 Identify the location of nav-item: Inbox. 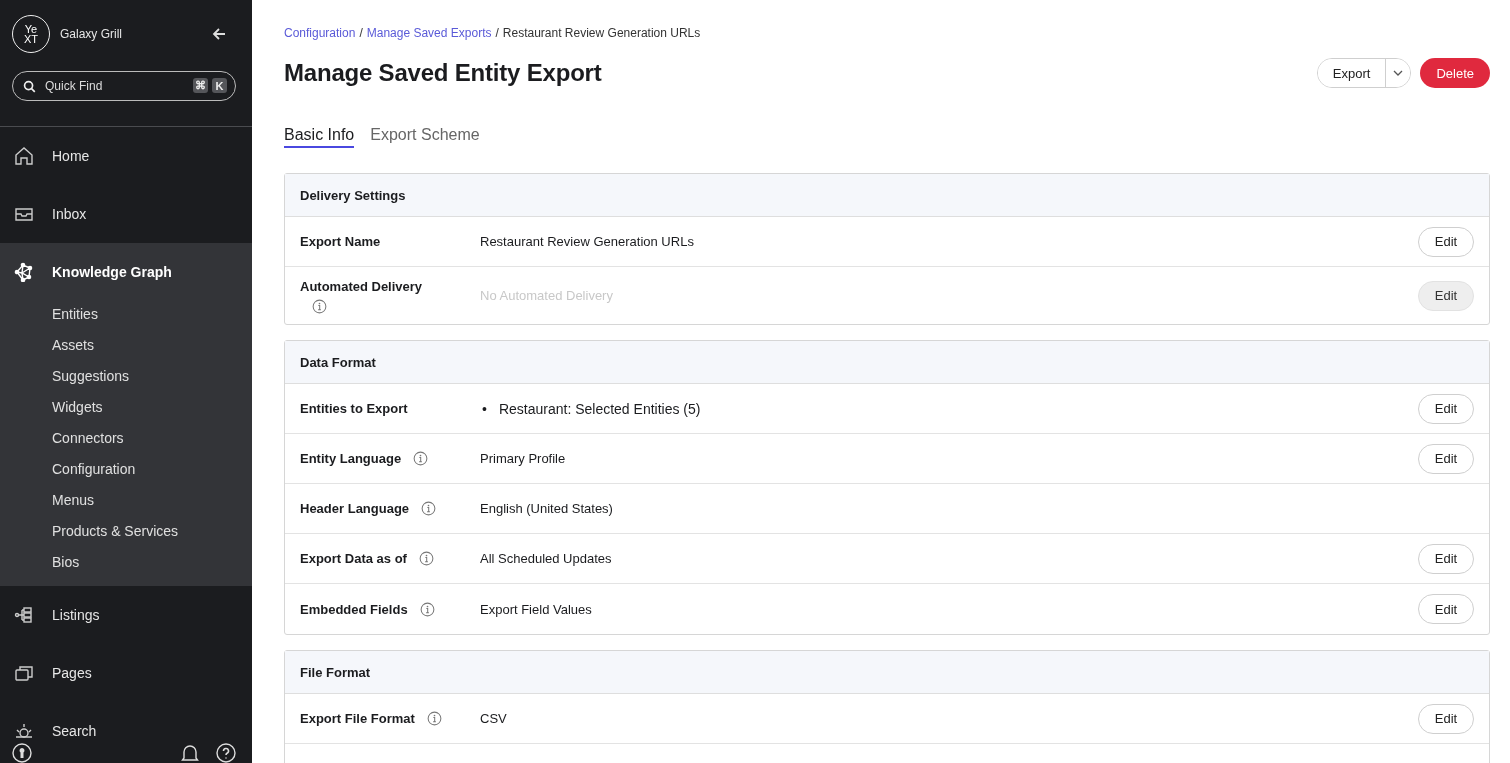
(126, 214).